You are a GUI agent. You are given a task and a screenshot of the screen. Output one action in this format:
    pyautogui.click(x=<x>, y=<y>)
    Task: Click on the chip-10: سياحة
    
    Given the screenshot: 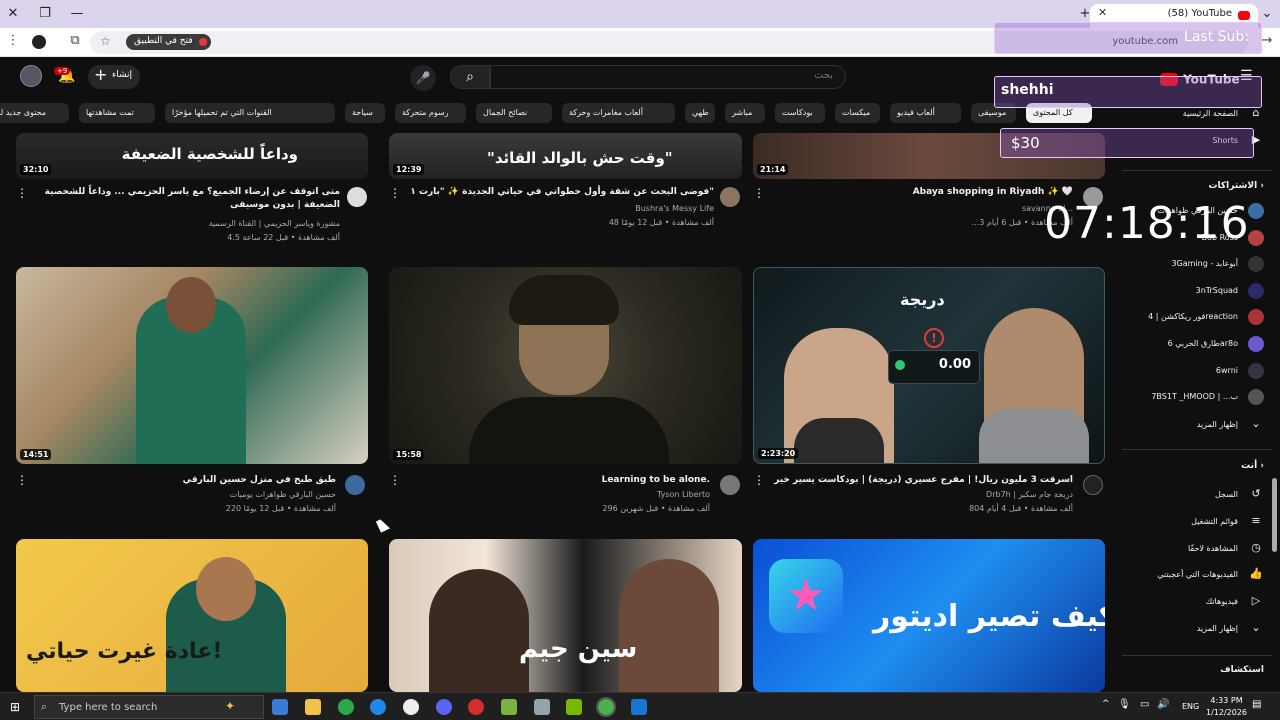 What is the action you would take?
    pyautogui.click(x=365, y=113)
    